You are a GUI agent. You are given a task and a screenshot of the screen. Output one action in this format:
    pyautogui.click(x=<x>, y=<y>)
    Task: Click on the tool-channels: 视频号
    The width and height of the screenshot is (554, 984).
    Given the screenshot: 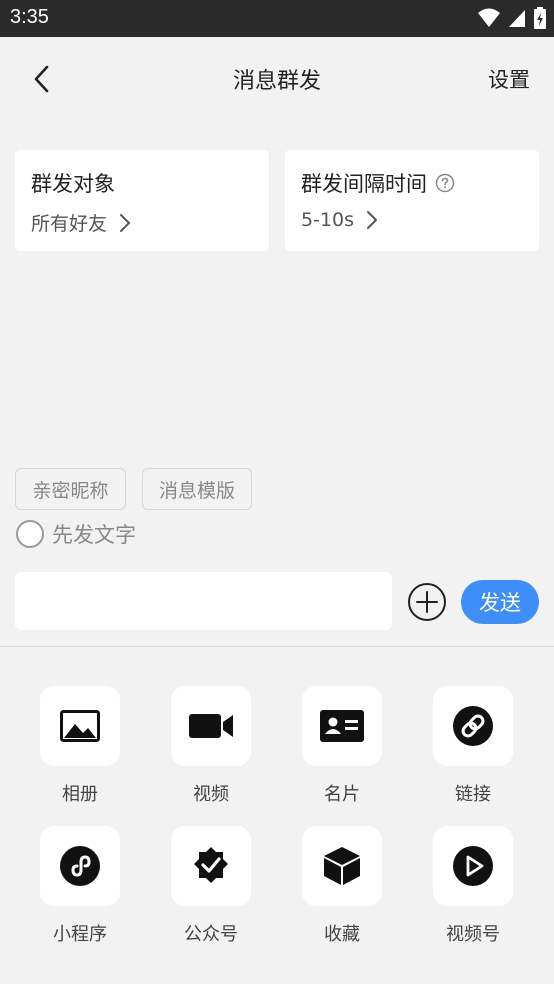 What is the action you would take?
    pyautogui.click(x=473, y=886)
    